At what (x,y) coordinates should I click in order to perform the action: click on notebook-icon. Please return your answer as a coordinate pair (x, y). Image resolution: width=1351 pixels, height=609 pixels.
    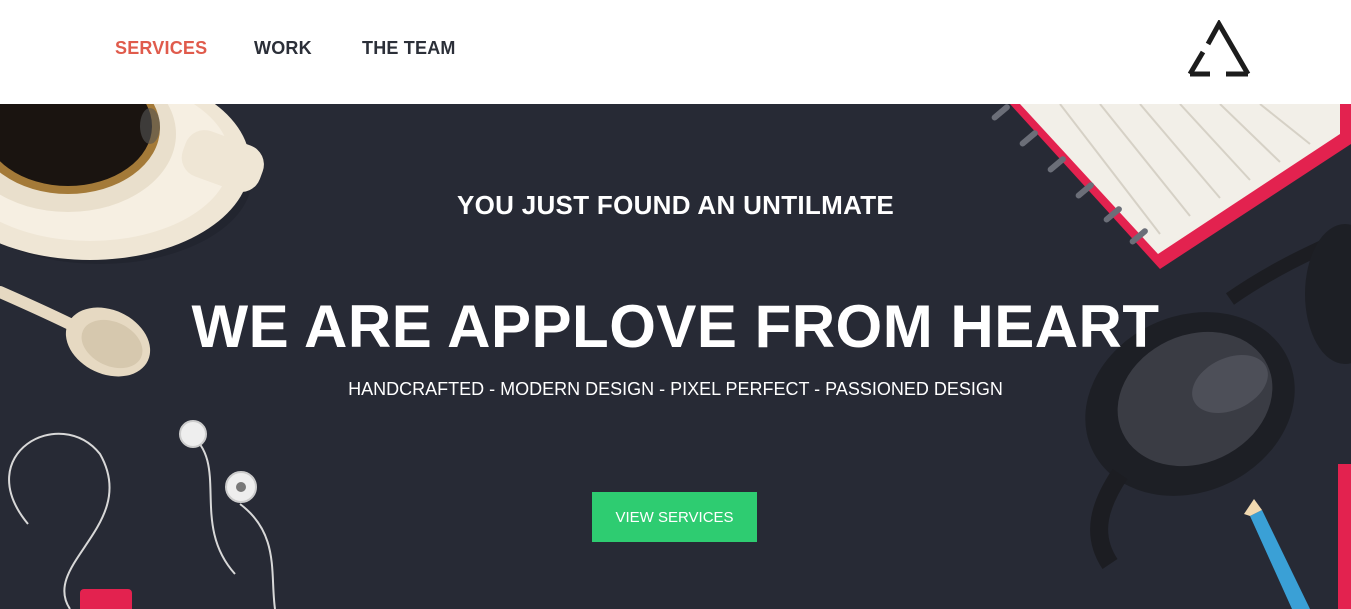
    Looking at the image, I should click on (1171, 186).